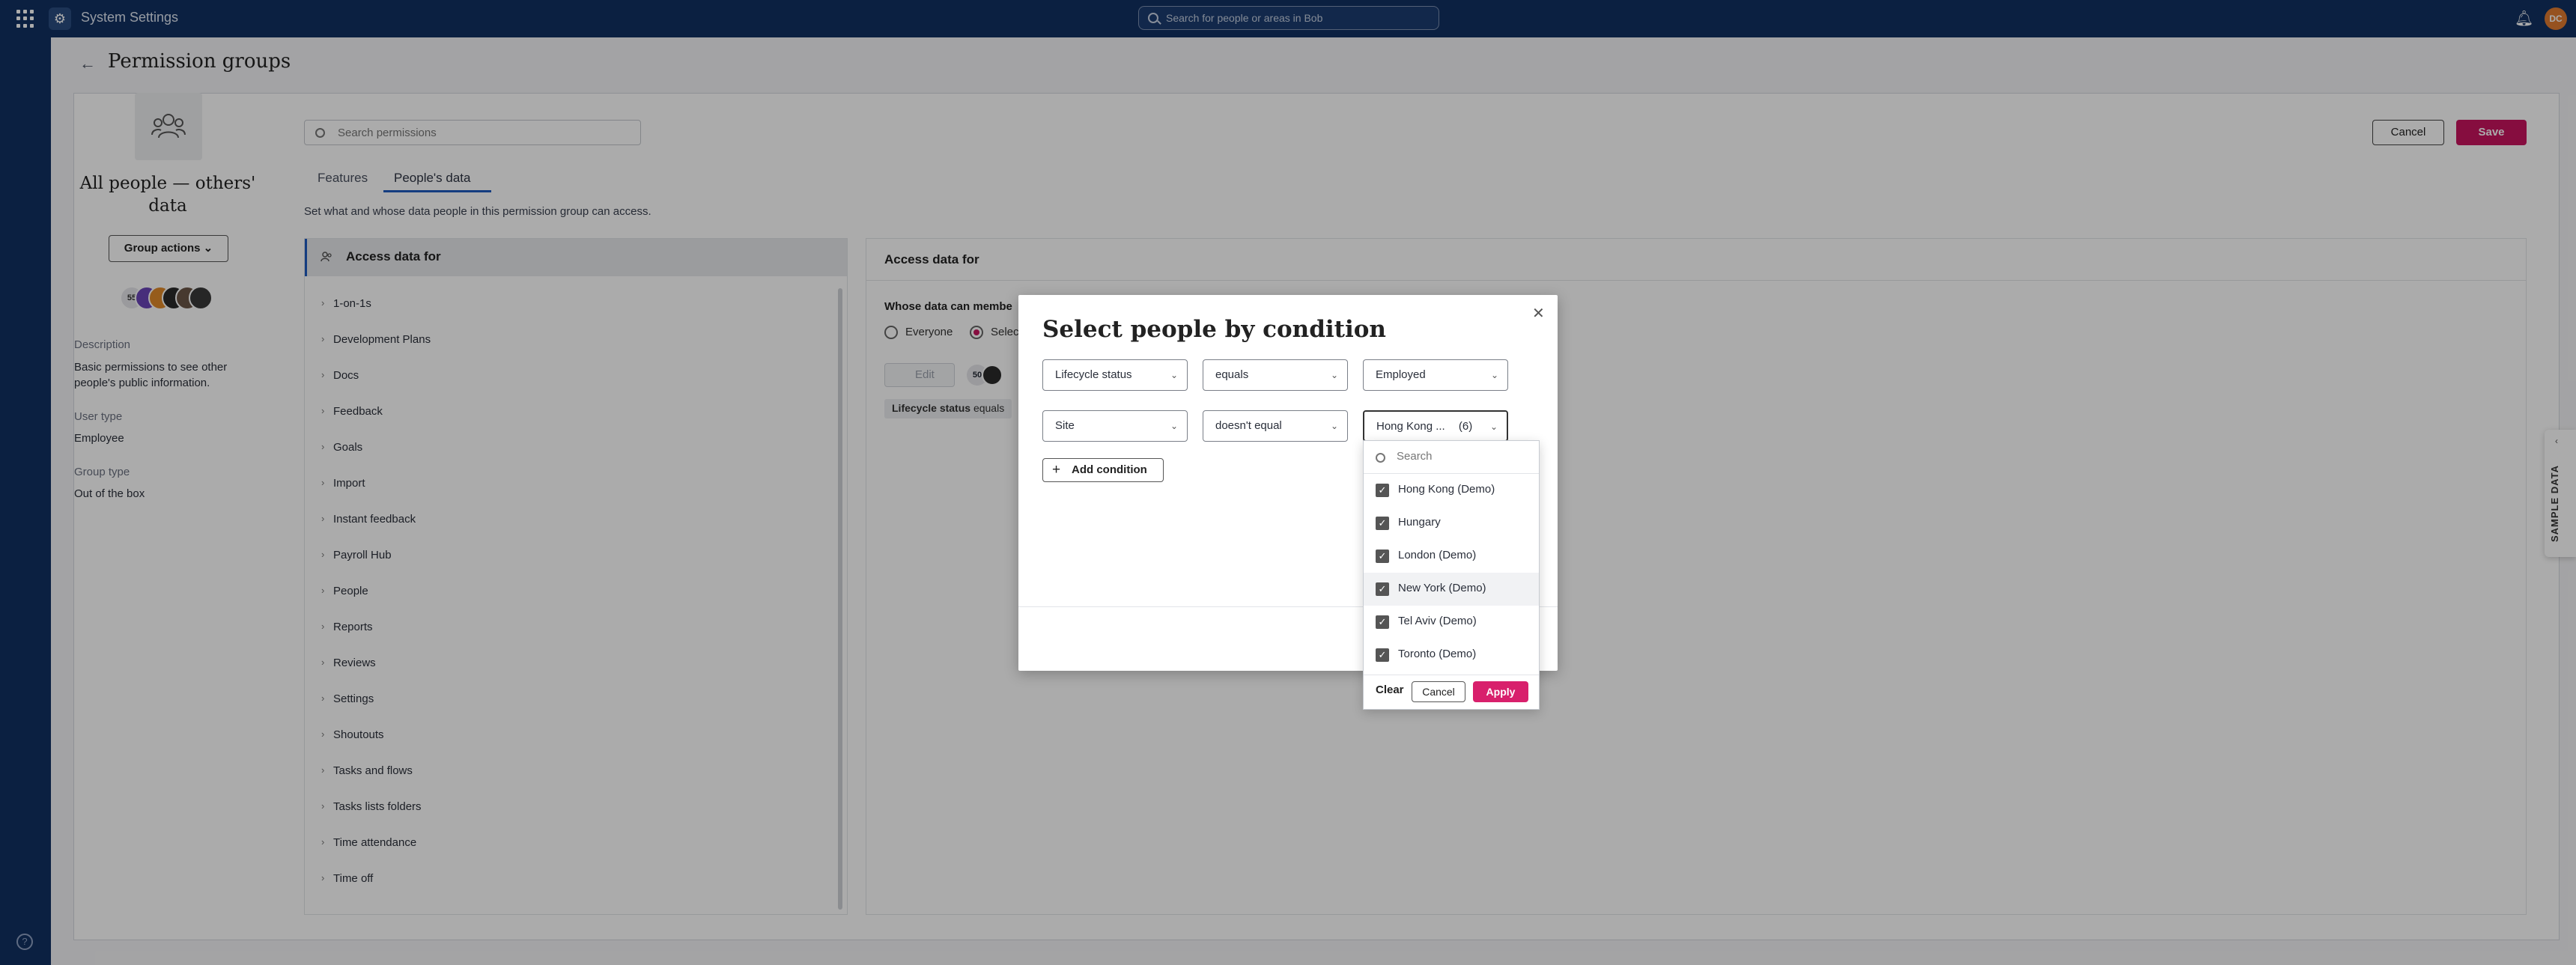  Describe the element at coordinates (1390, 690) in the screenshot. I see `clear-button: Clear` at that location.